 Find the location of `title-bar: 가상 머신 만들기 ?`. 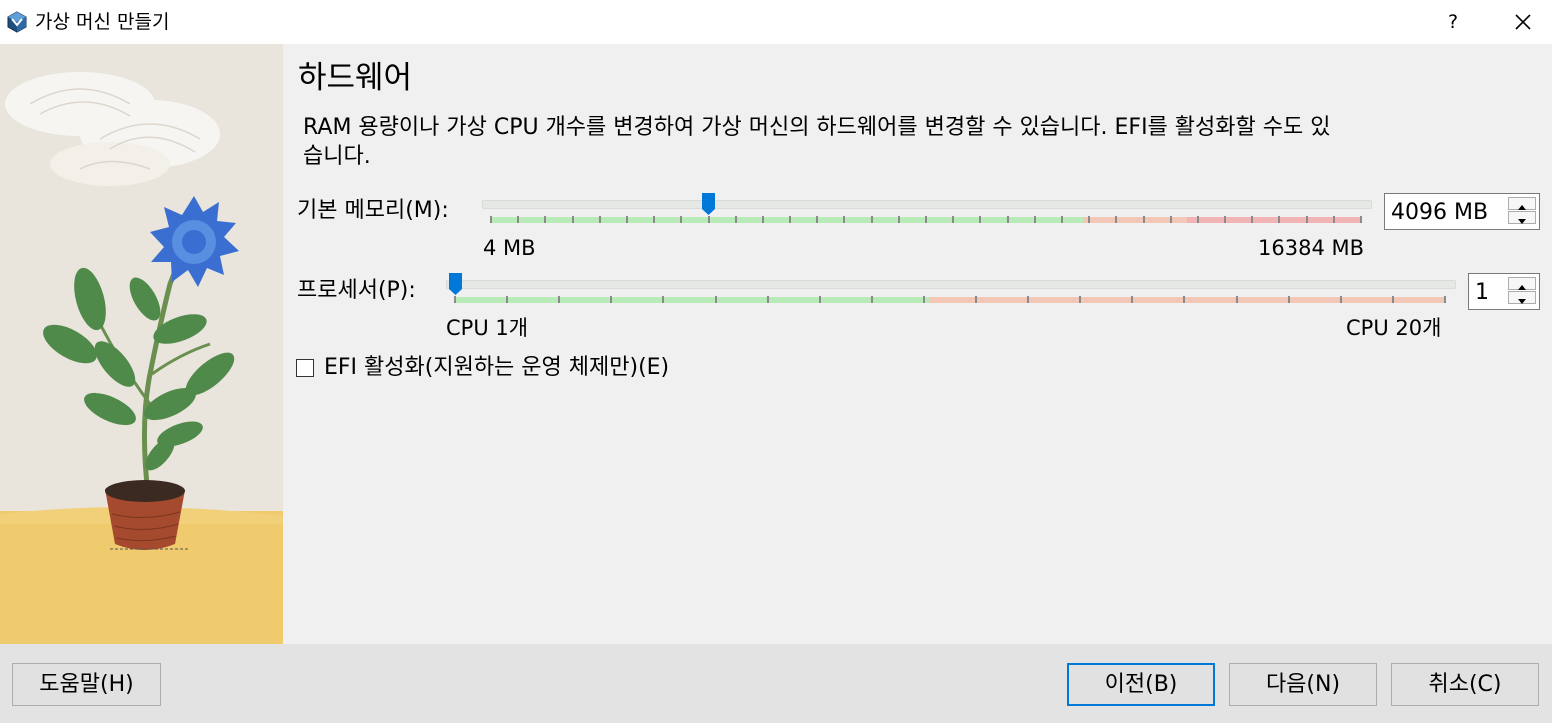

title-bar: 가상 머신 만들기 ? is located at coordinates (776, 22).